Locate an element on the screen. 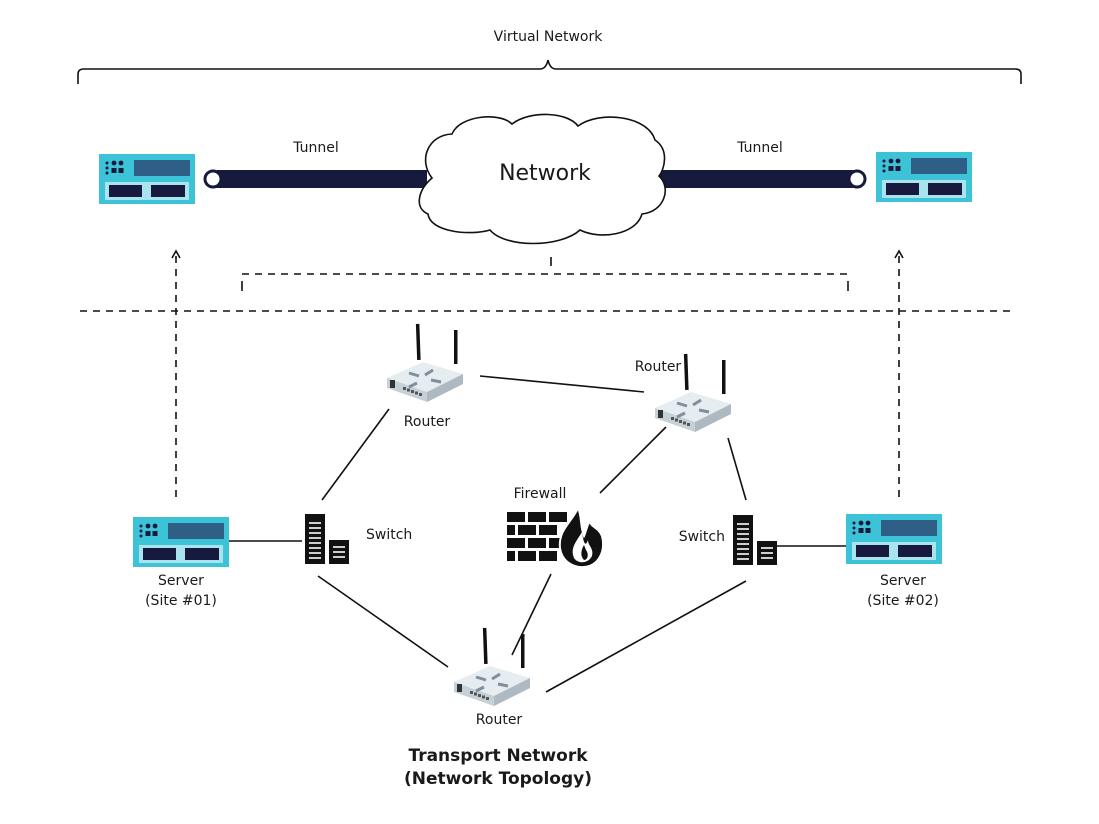  switch-right-label: Switch is located at coordinates (702, 537).